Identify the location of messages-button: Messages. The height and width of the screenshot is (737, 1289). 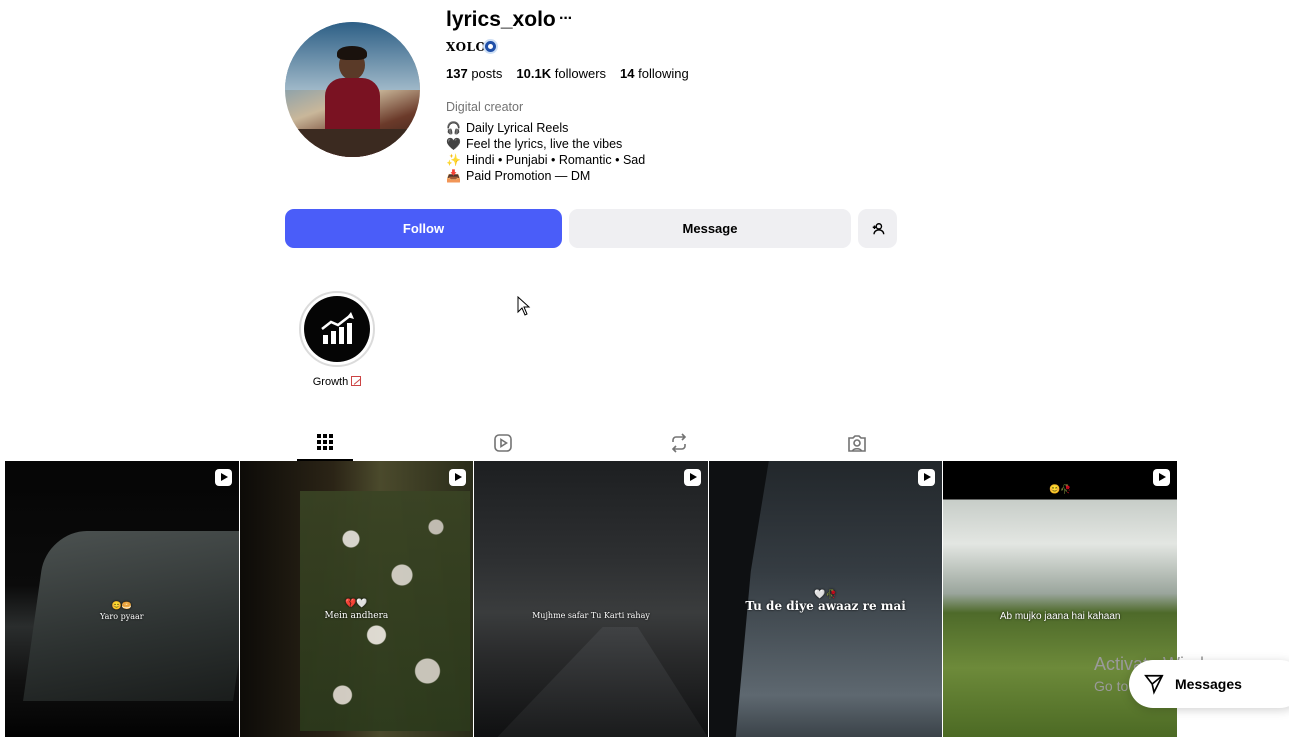
(1209, 684).